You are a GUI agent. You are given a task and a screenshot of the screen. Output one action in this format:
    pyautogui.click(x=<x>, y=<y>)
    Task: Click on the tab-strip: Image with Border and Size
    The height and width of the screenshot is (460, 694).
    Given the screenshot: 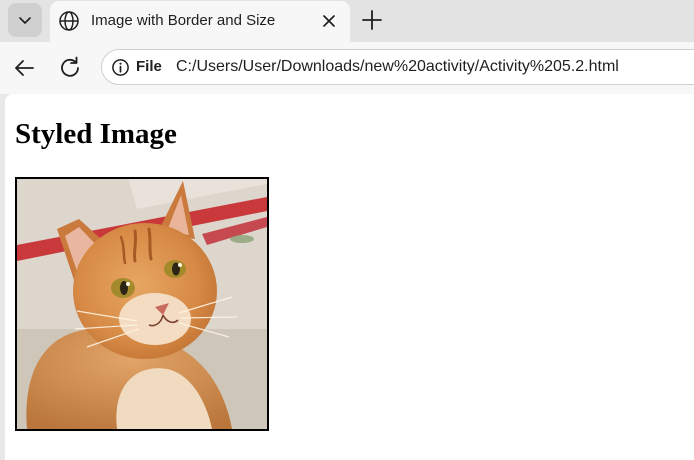 What is the action you would take?
    pyautogui.click(x=347, y=21)
    